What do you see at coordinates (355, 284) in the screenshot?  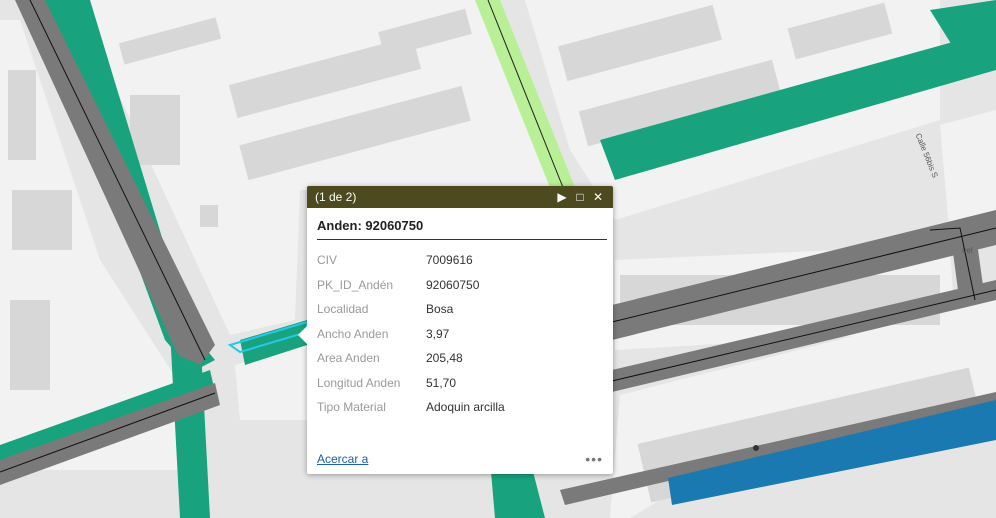 I see `attribute-key: PK_ID_Andén` at bounding box center [355, 284].